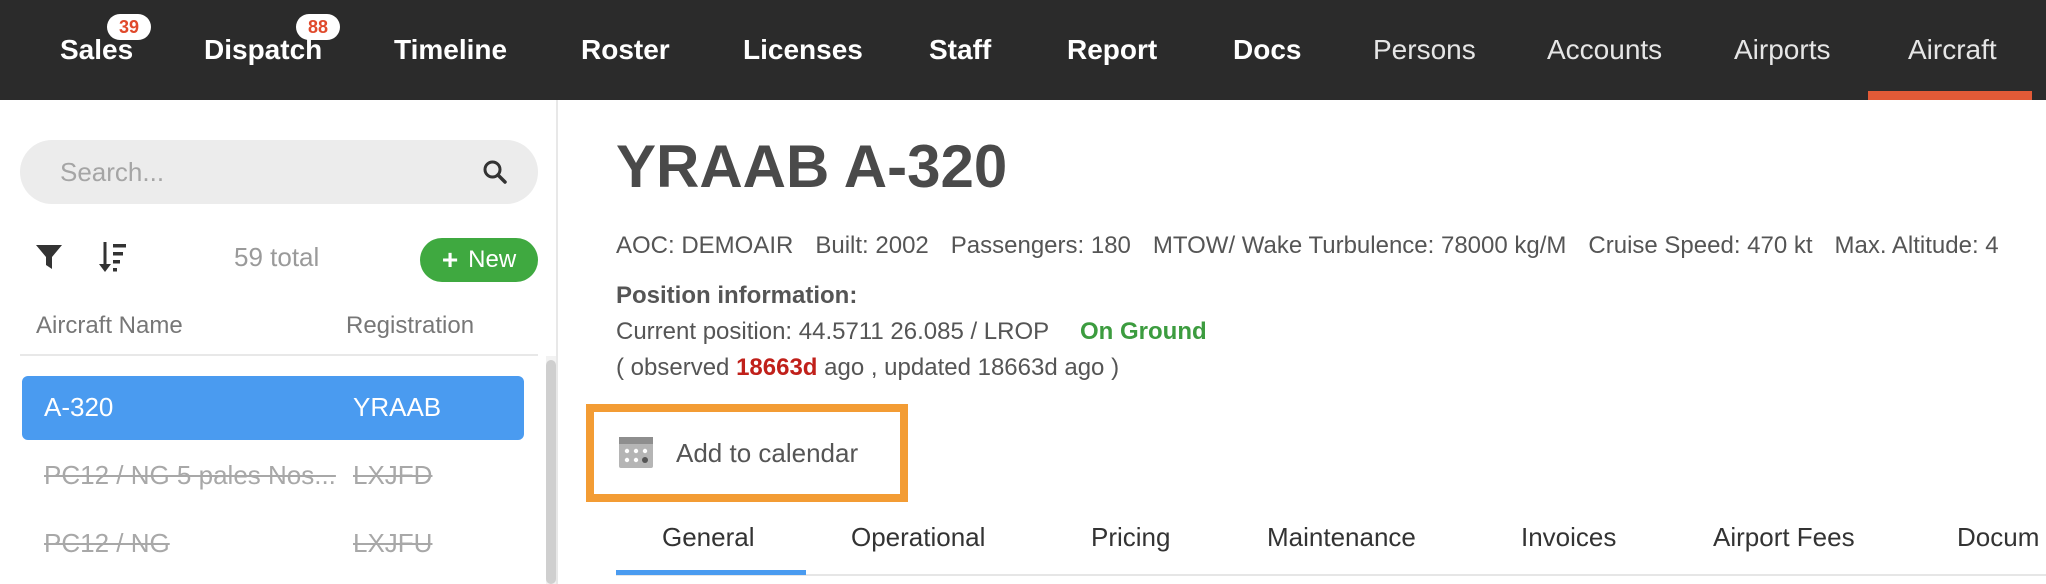  I want to click on observed-suffix: ago , updated 18663d ago ), so click(968, 367).